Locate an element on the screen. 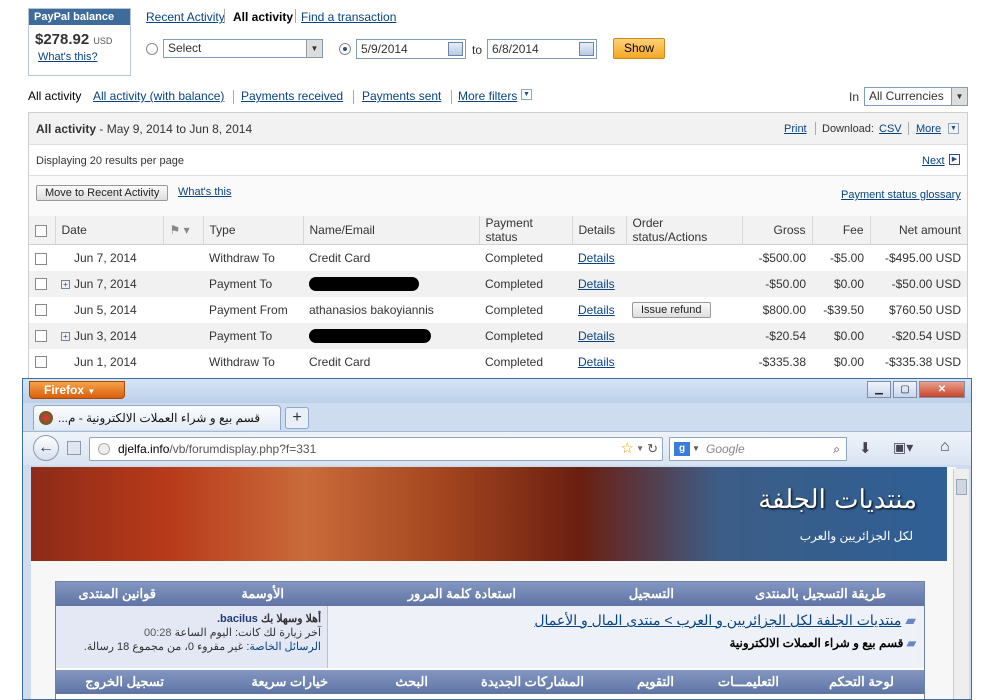 The width and height of the screenshot is (999, 700). search-placeholder: Google is located at coordinates (725, 449).